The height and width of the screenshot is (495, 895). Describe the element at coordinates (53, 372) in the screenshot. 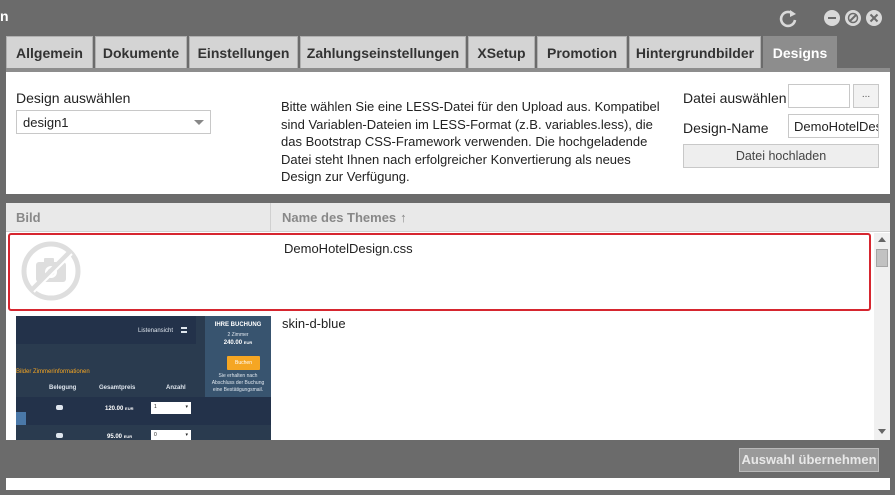

I see `preview-links: Bilder Zimmerinformationen` at that location.